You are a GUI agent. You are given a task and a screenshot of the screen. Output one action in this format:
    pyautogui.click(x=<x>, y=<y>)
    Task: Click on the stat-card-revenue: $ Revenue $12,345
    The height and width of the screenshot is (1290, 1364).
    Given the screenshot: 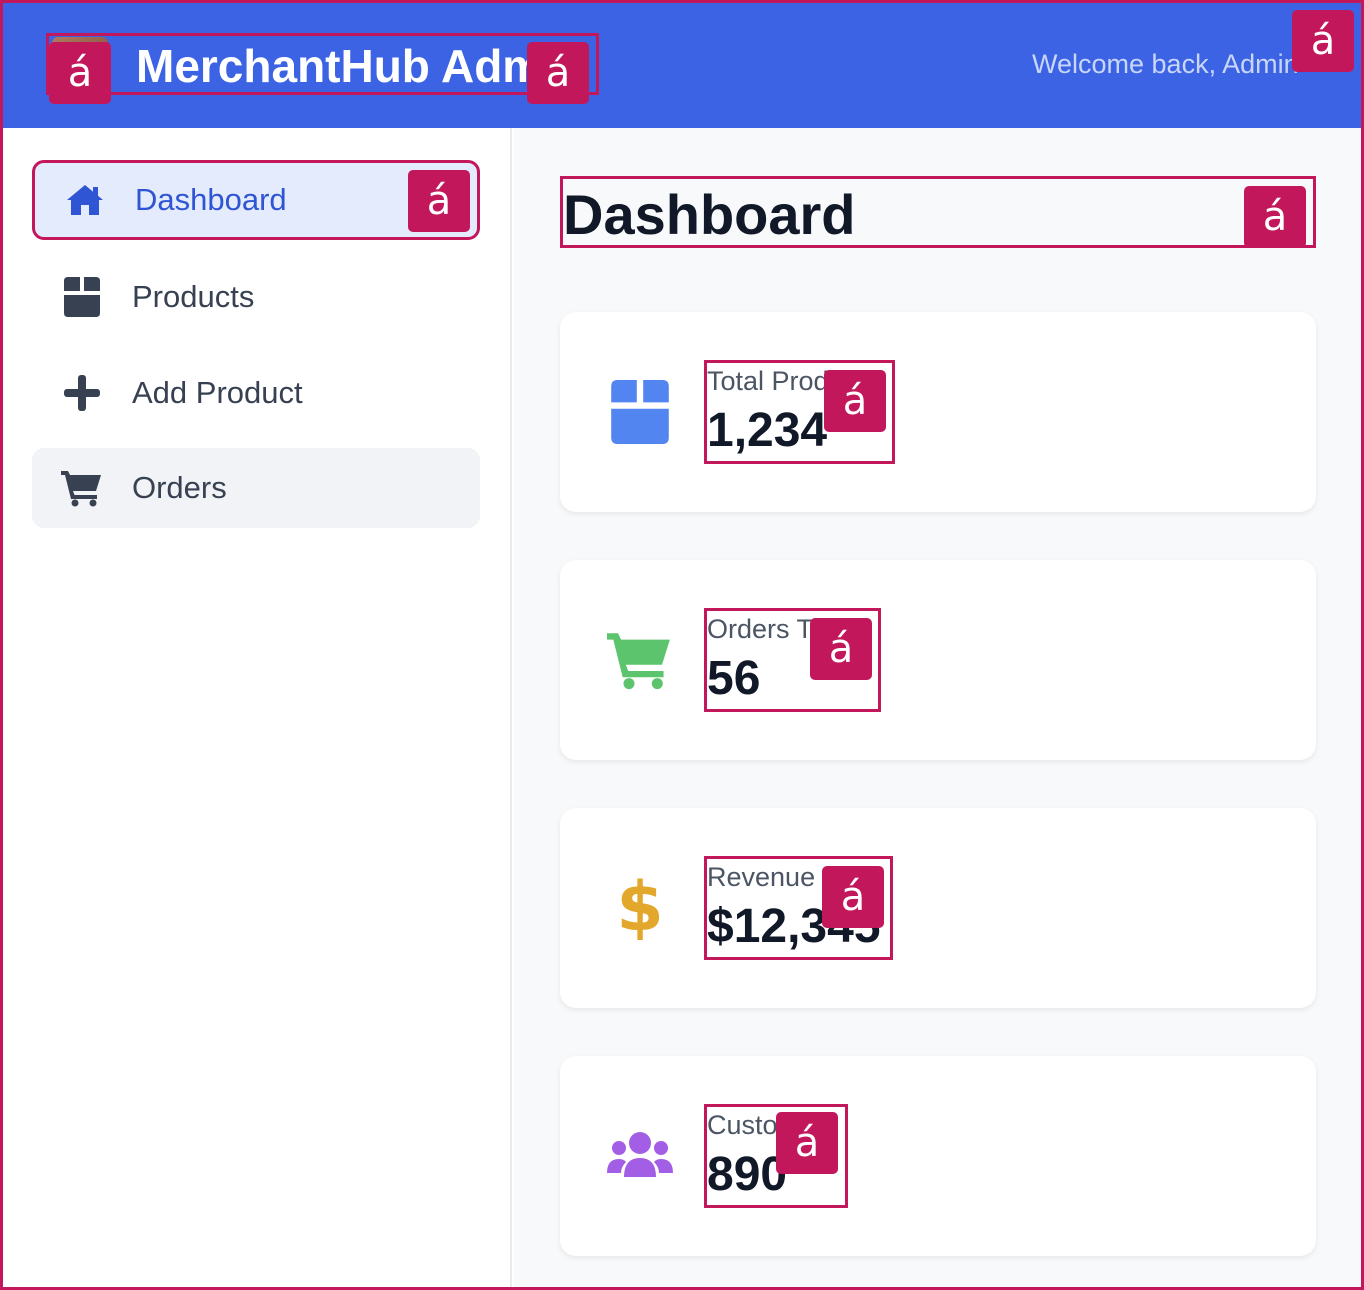 What is the action you would take?
    pyautogui.click(x=938, y=908)
    